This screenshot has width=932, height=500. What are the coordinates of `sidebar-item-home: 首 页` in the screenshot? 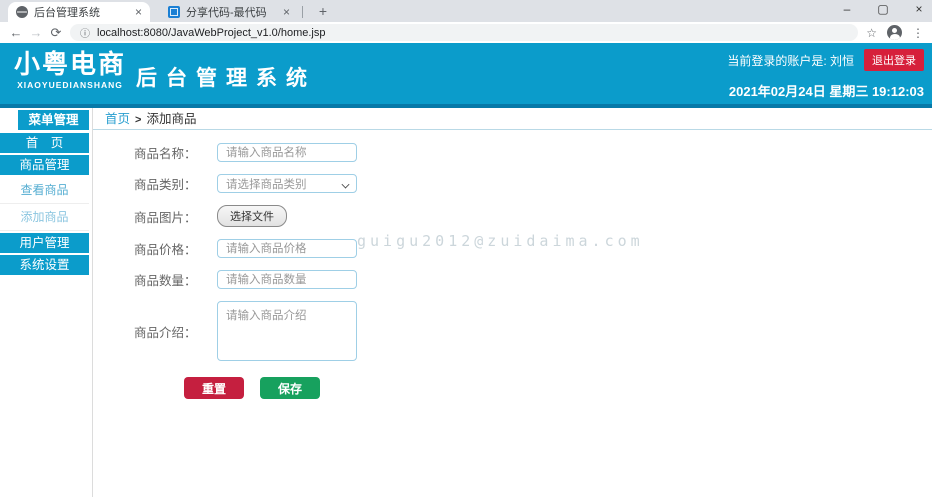 It's located at (44, 143).